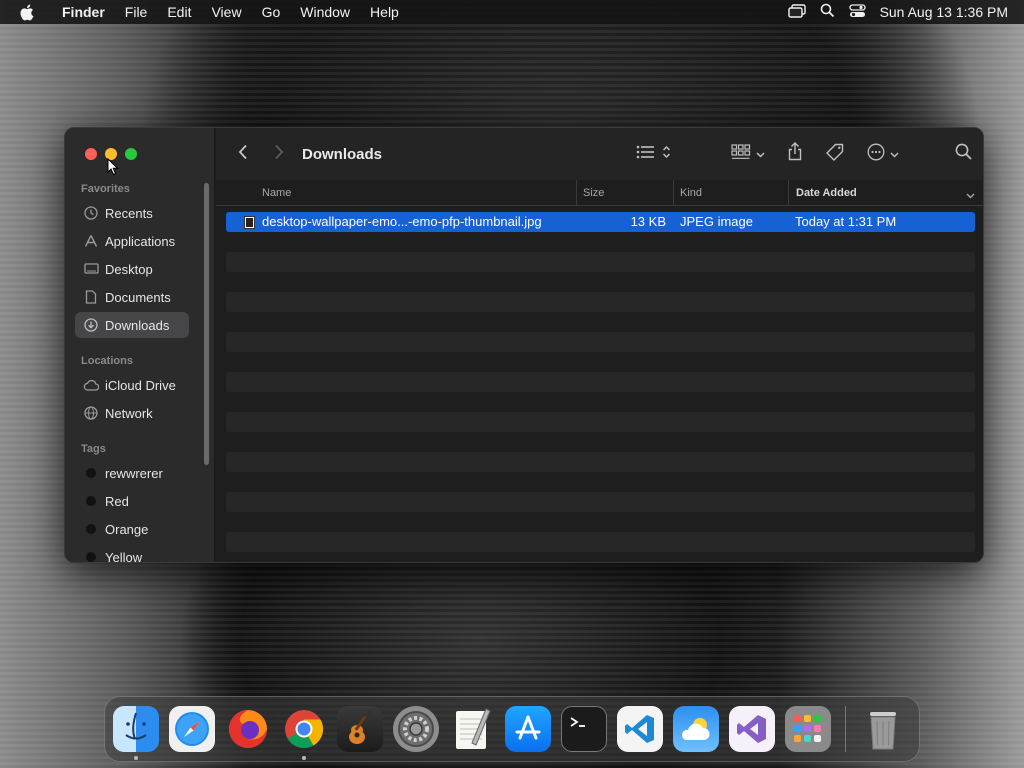 The image size is (1024, 768). I want to click on dock-system-settings-icon, so click(416, 729).